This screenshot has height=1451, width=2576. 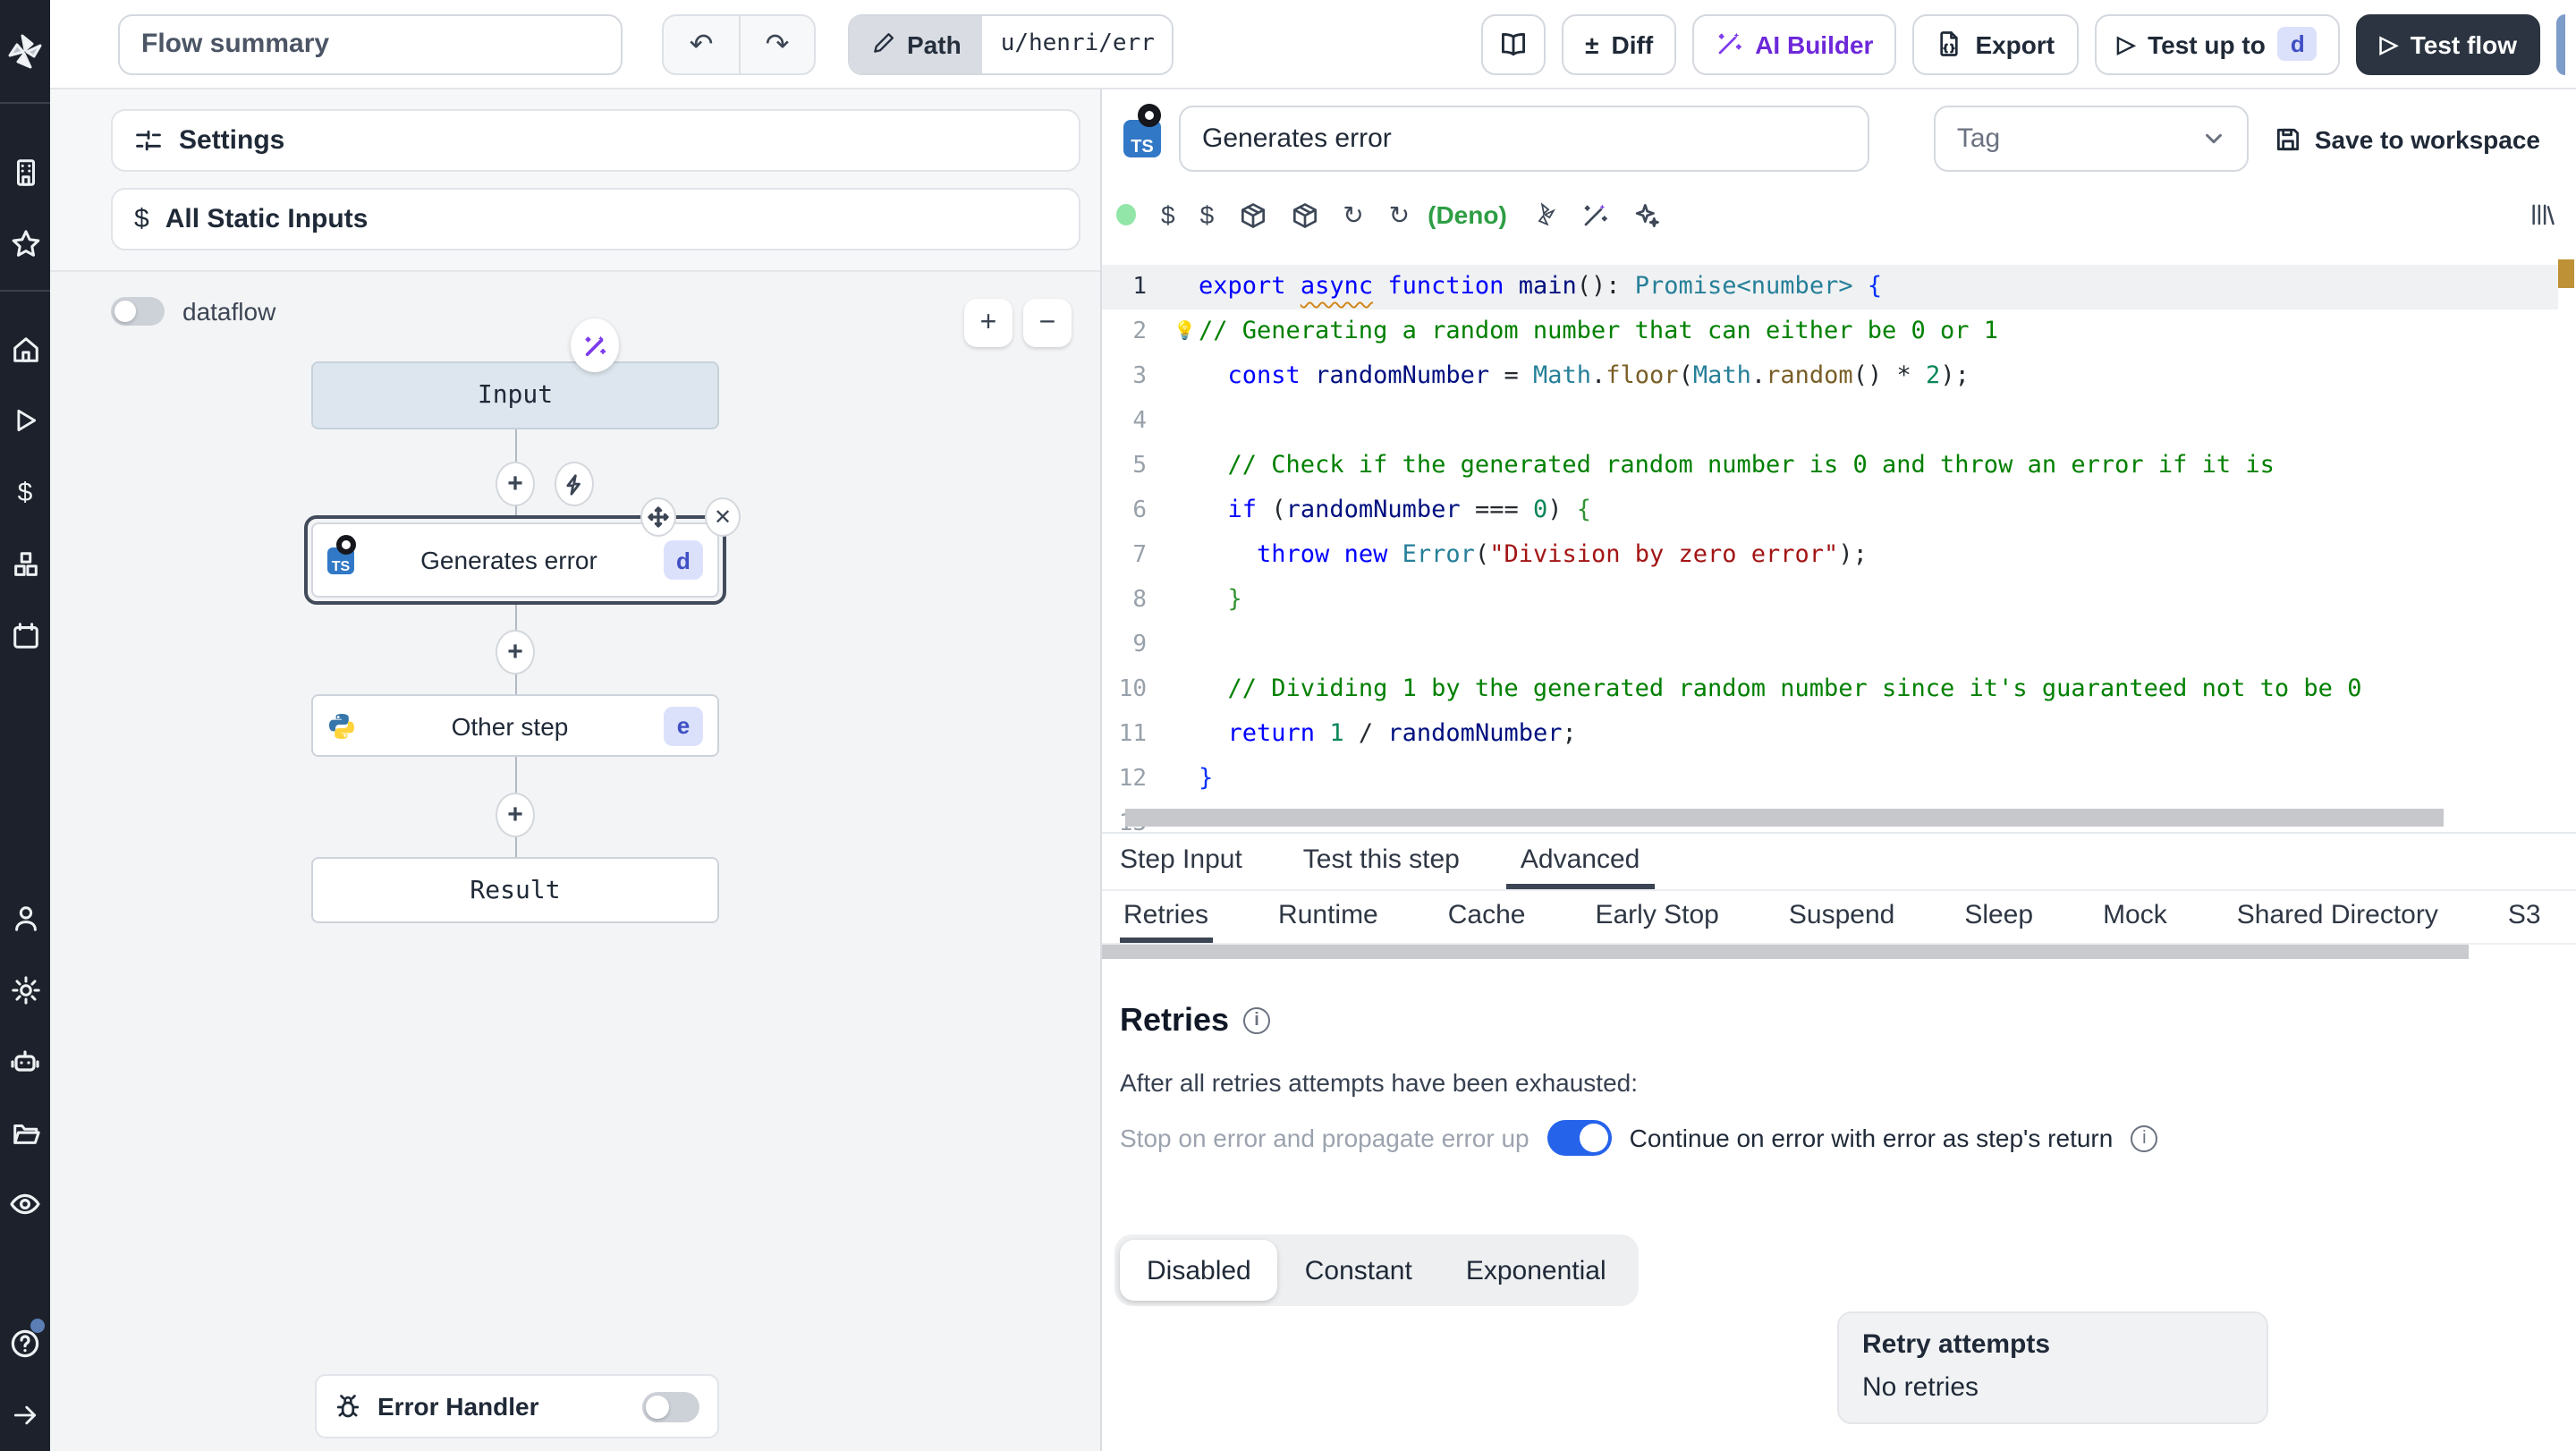 I want to click on variable-picker-icon: $, so click(x=1168, y=214).